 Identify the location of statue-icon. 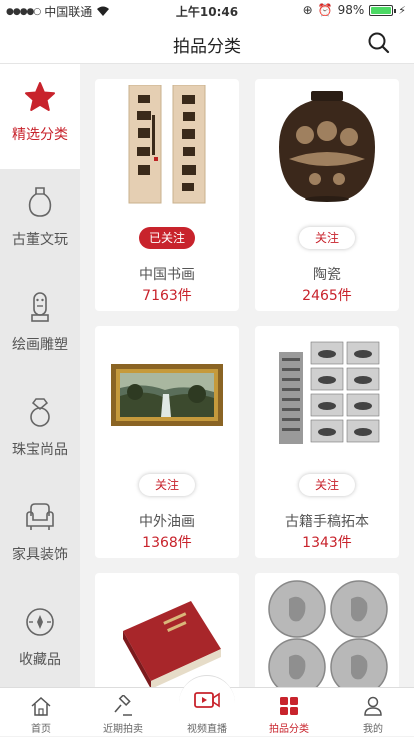
(40, 307).